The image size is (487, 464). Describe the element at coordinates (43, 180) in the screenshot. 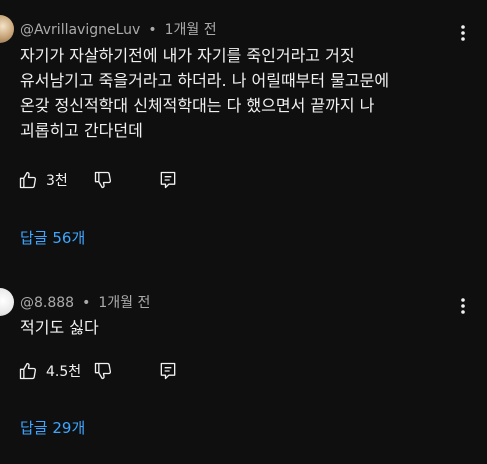

I see `like-button: 3천` at that location.